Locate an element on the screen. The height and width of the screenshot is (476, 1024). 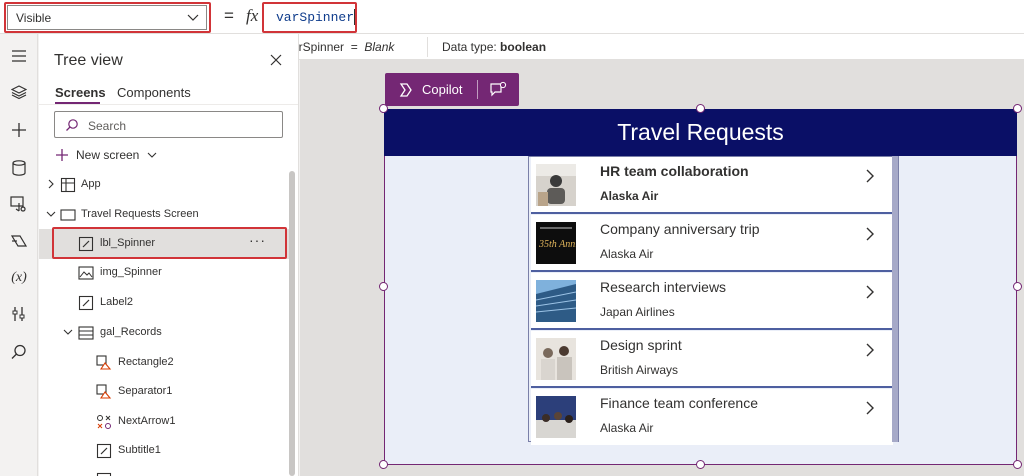
tree-search-input: Search is located at coordinates (168, 124).